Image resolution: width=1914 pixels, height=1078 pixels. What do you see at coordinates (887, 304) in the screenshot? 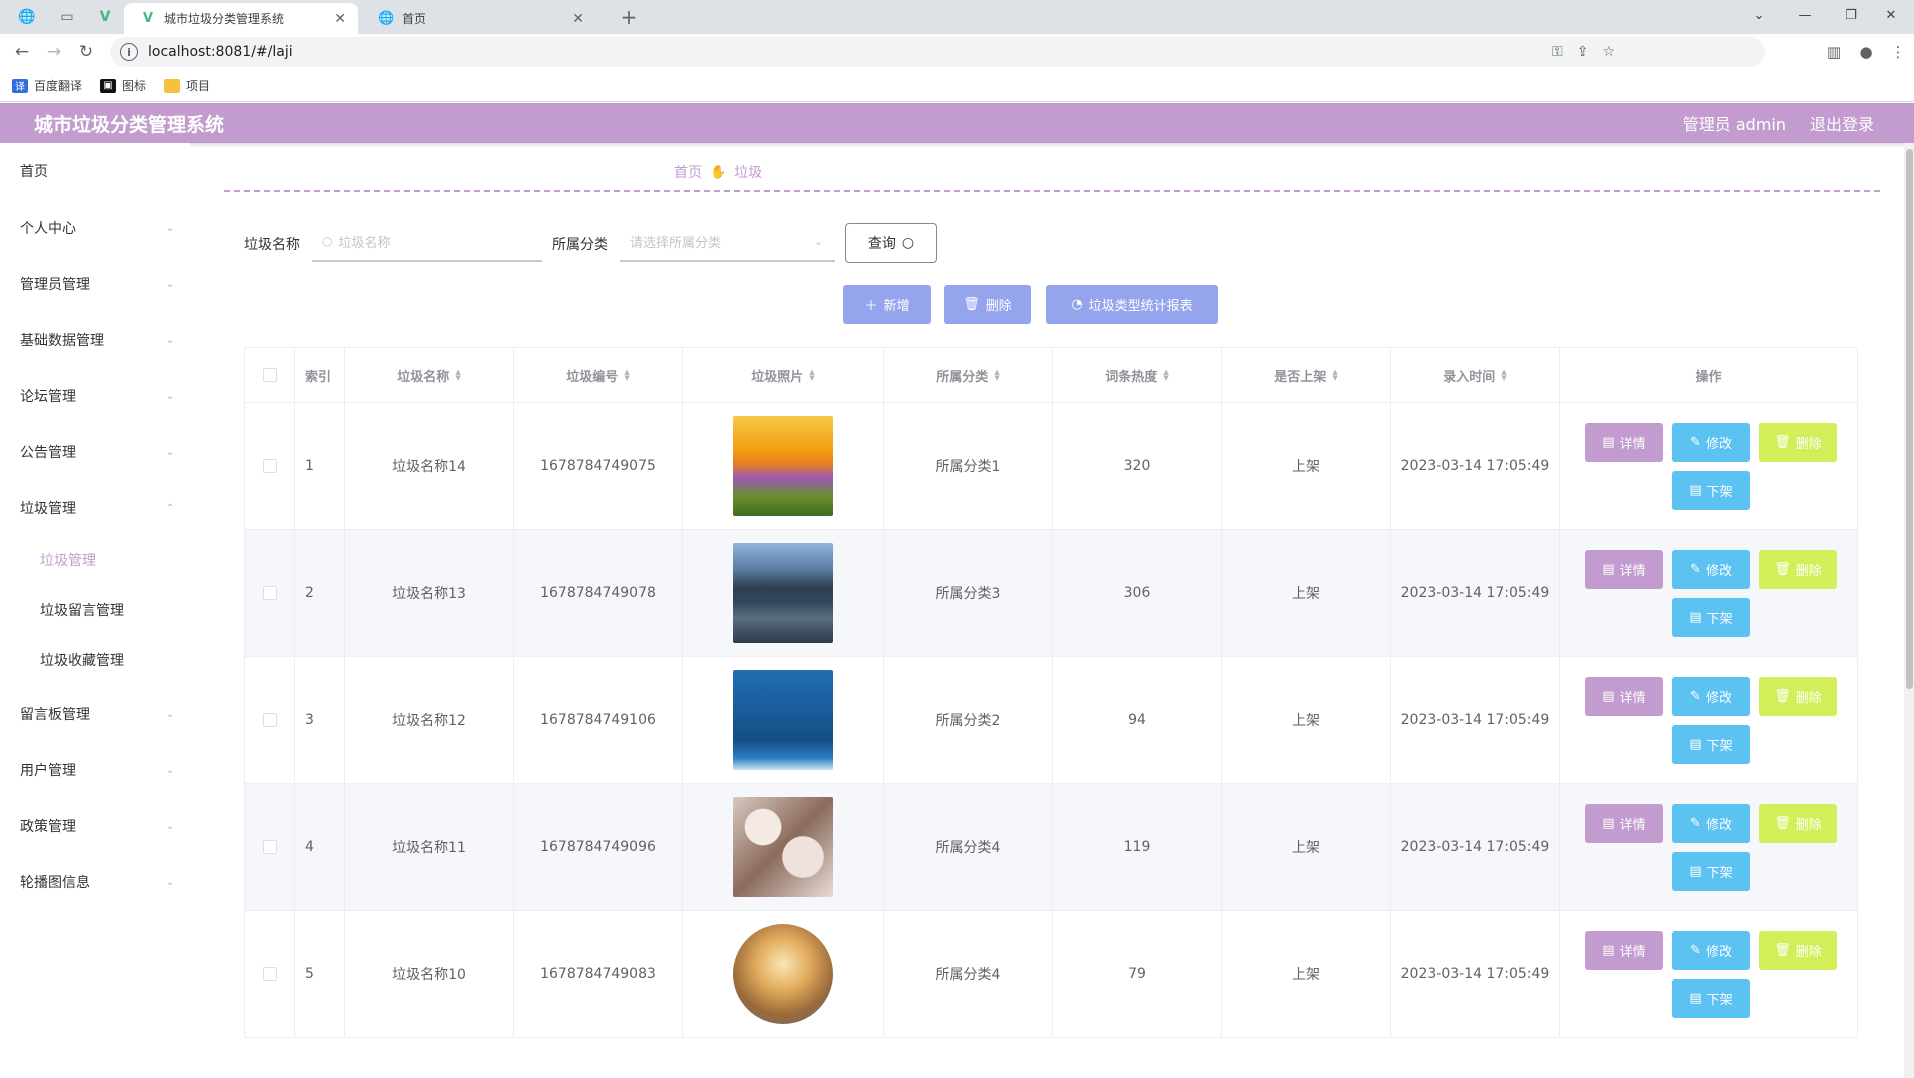
I see `add-button: ＋ 新增` at bounding box center [887, 304].